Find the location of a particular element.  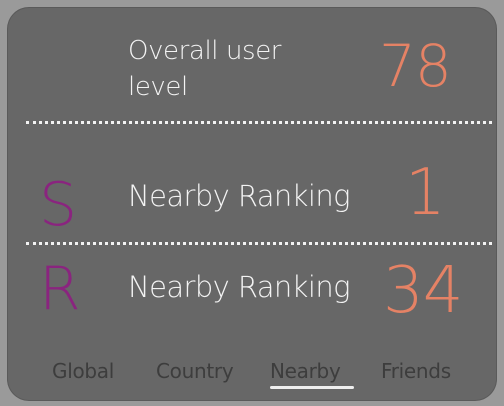

rank-letter-s: S is located at coordinates (58, 205).